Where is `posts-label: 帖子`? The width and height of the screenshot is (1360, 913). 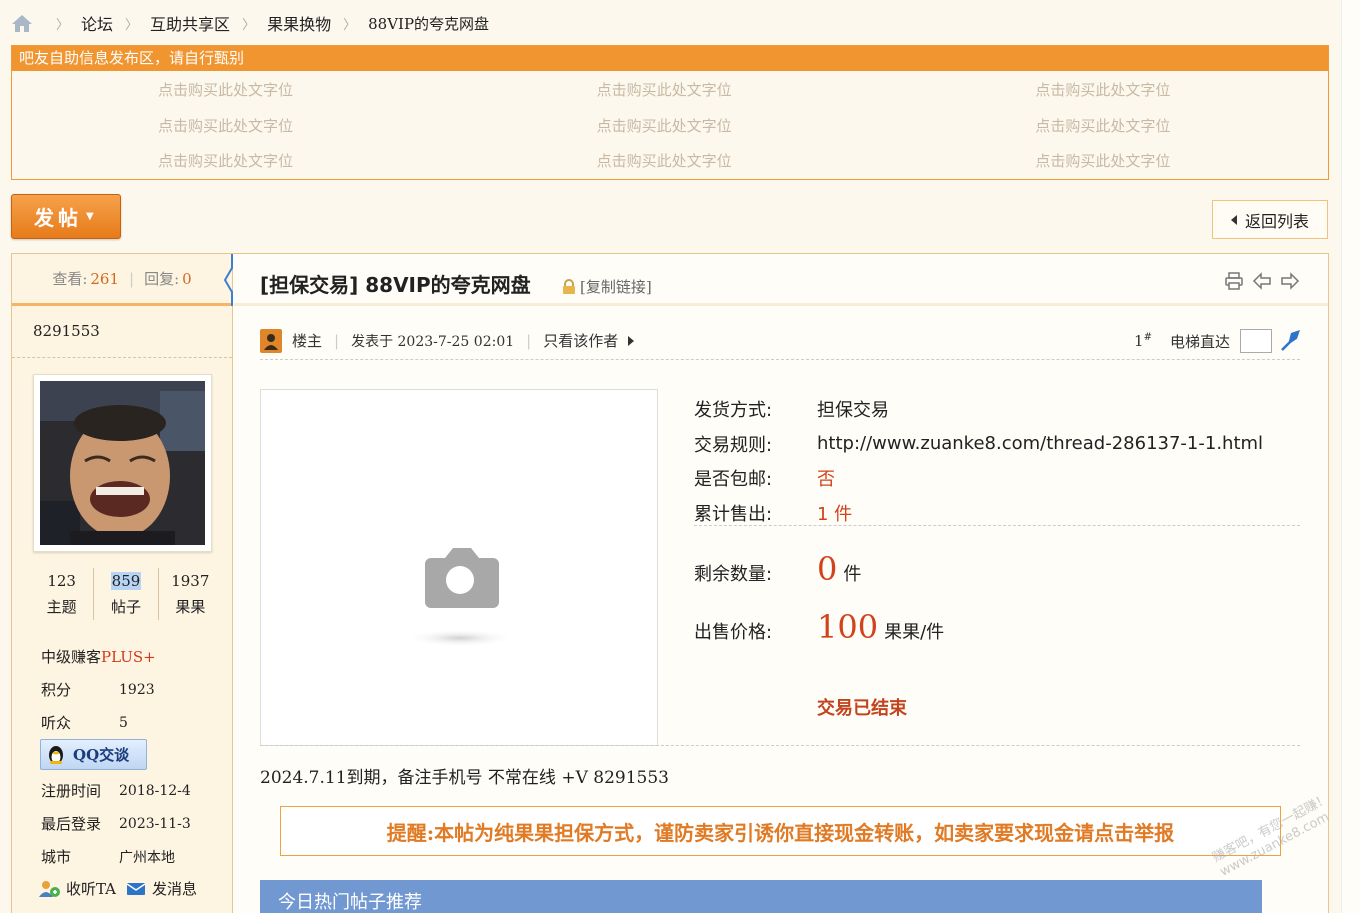 posts-label: 帖子 is located at coordinates (125, 607).